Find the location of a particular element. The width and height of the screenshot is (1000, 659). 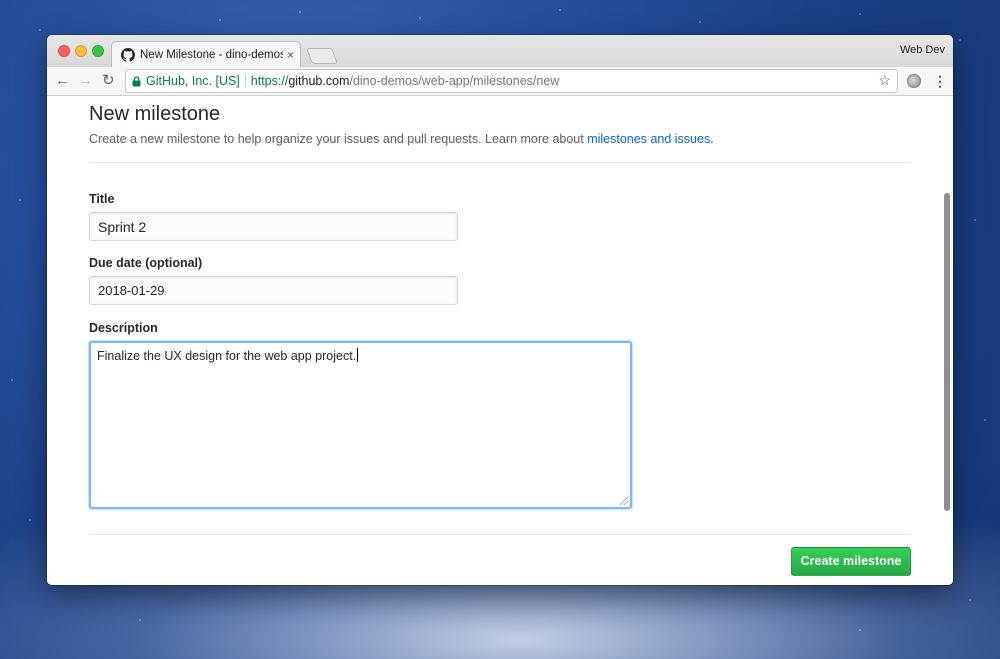

subtitle-end: . is located at coordinates (712, 139).